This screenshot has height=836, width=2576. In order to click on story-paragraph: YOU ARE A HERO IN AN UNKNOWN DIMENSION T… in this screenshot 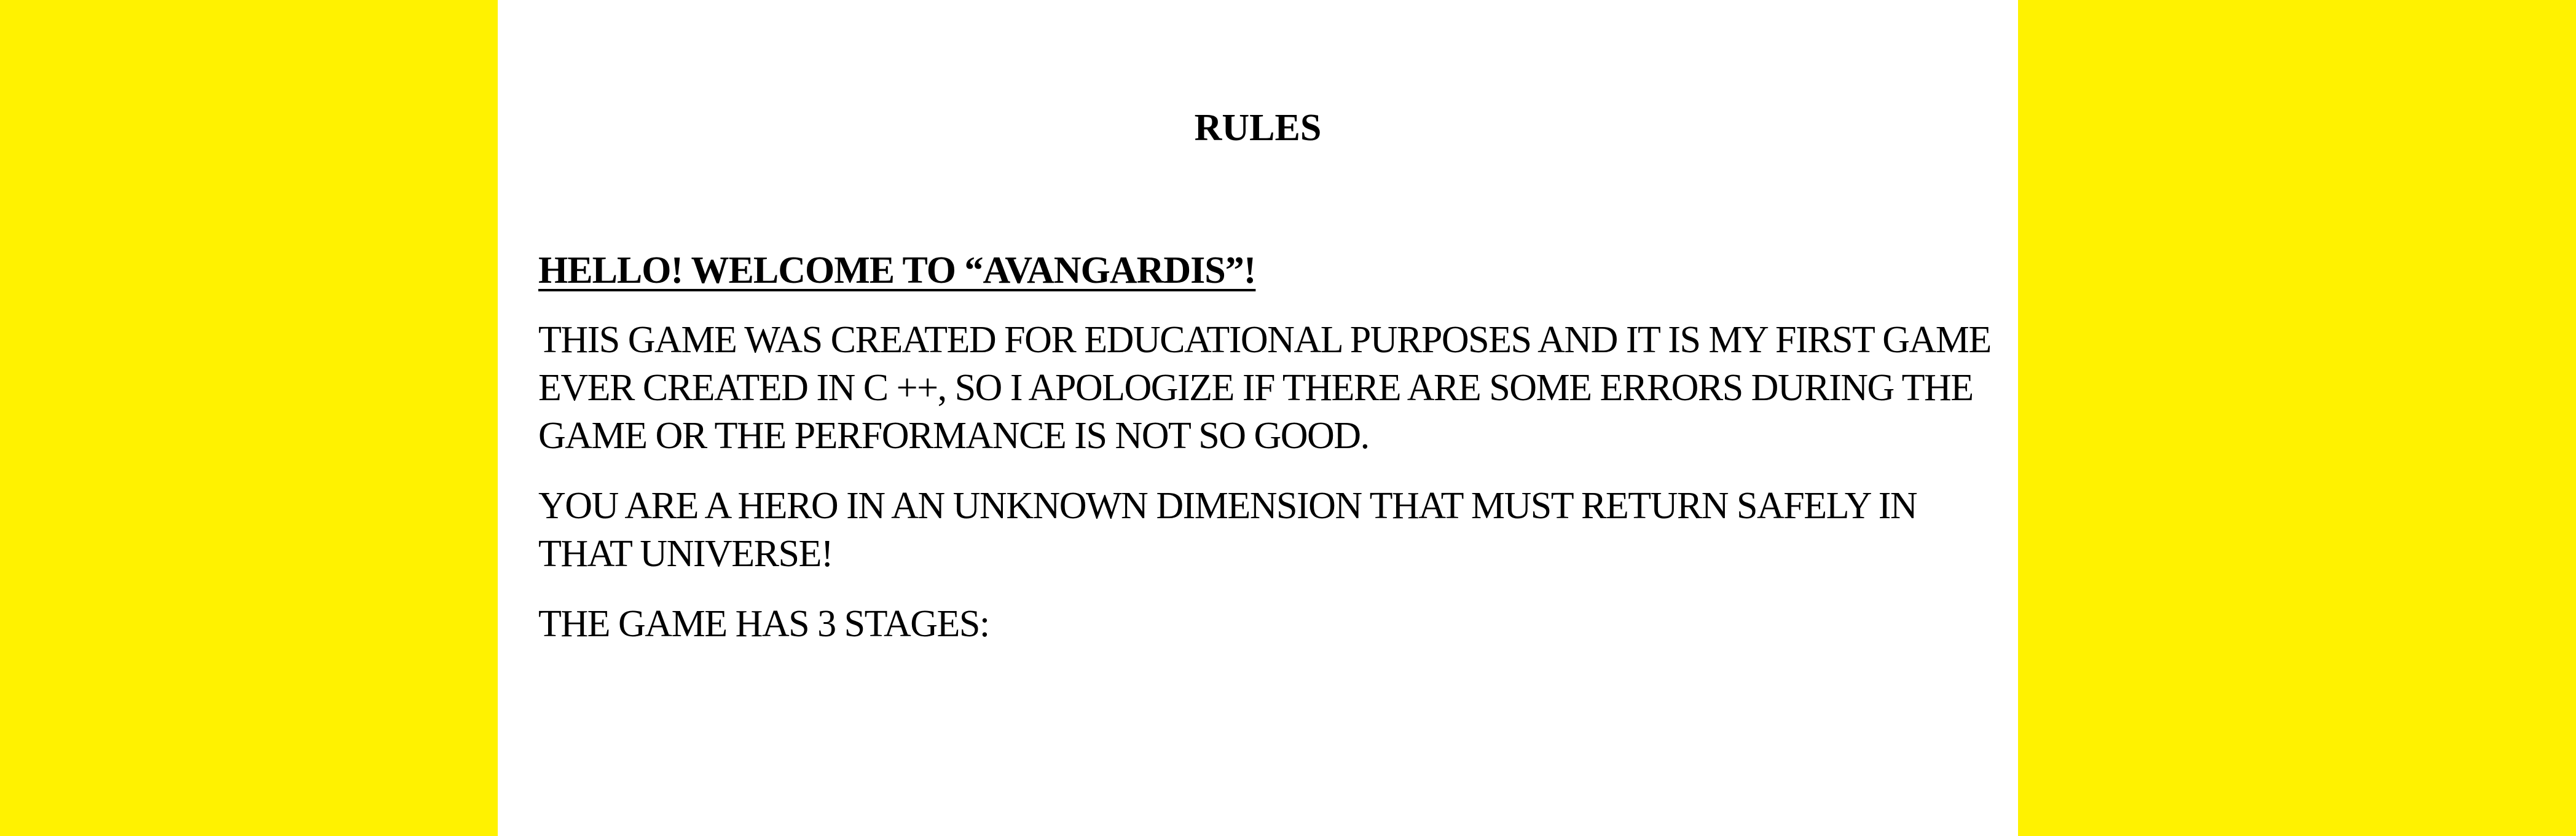, I will do `click(1228, 530)`.